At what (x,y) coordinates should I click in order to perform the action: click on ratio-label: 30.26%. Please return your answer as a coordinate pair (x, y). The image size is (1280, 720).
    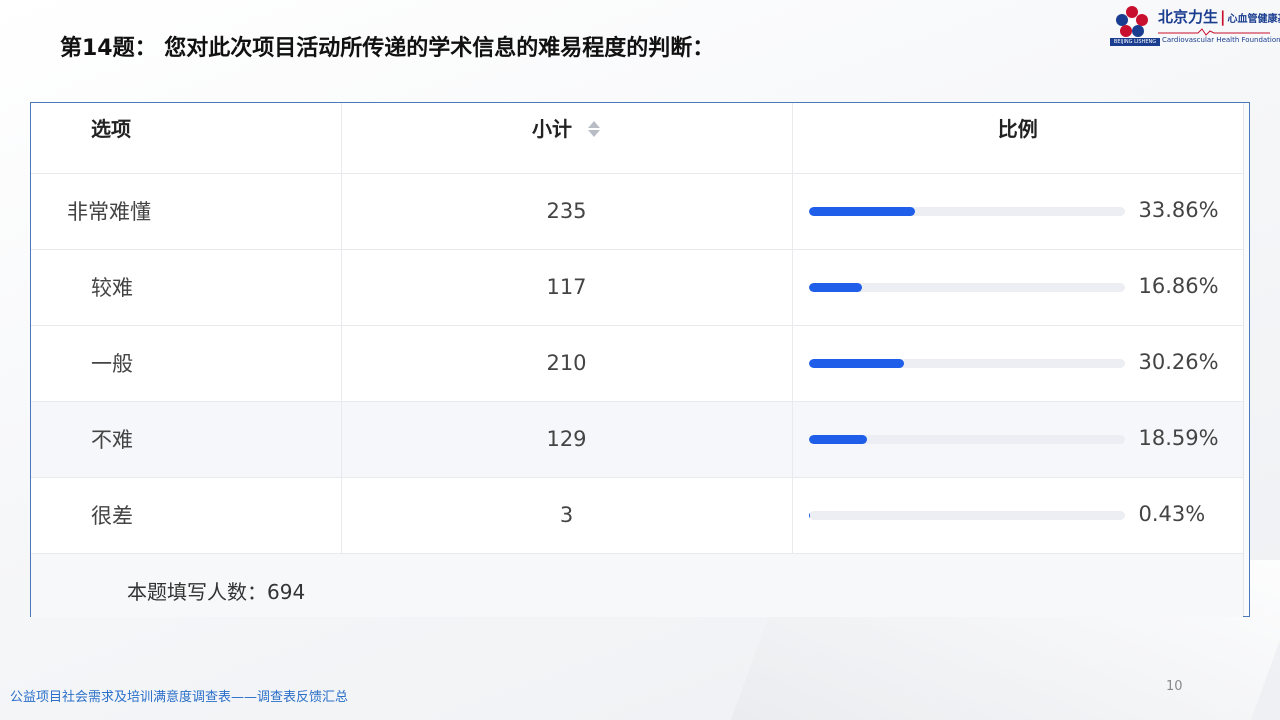
    Looking at the image, I should click on (1178, 361).